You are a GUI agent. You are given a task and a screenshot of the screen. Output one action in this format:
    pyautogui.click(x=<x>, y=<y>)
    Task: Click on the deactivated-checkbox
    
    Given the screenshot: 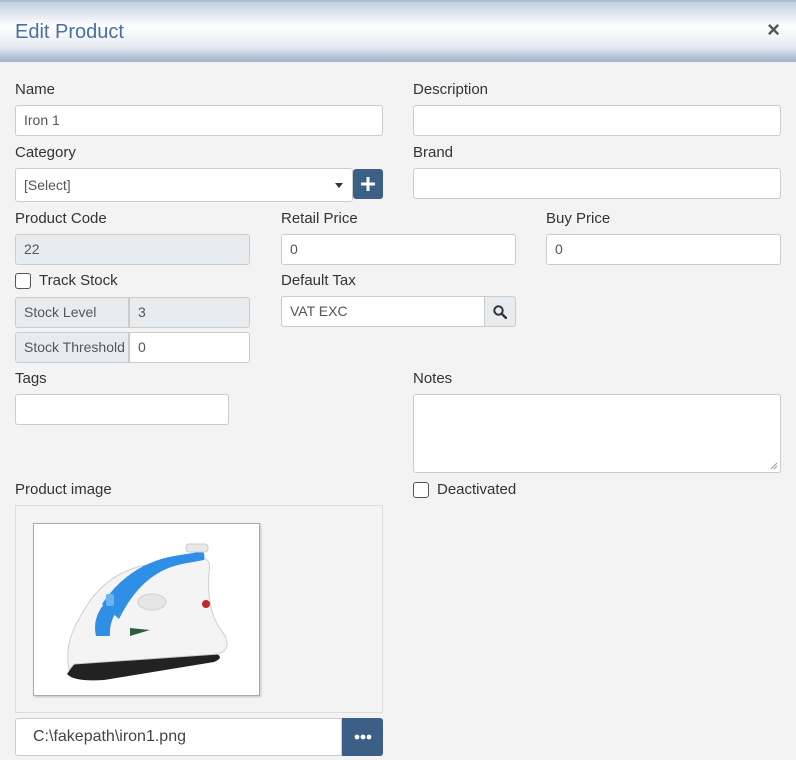 What is the action you would take?
    pyautogui.click(x=421, y=490)
    